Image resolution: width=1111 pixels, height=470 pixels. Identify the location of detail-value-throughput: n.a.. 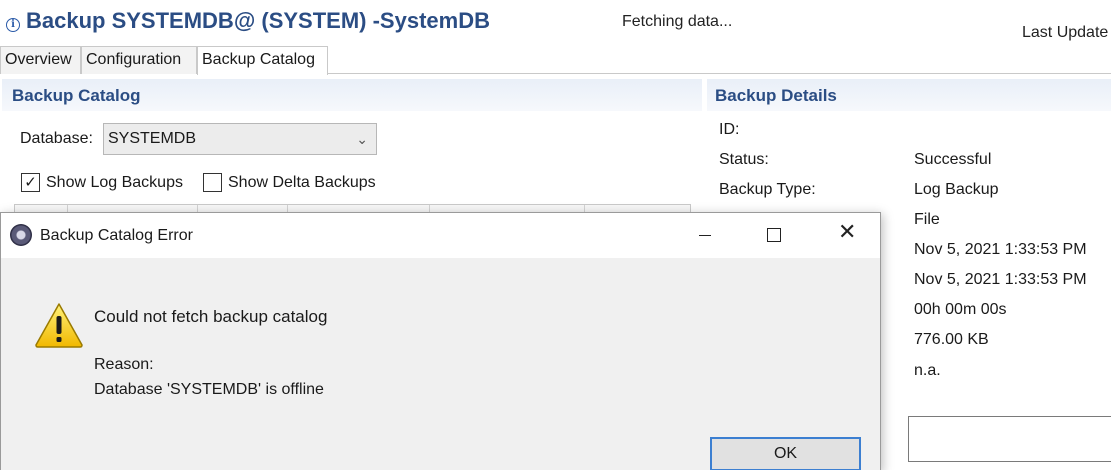
(927, 370).